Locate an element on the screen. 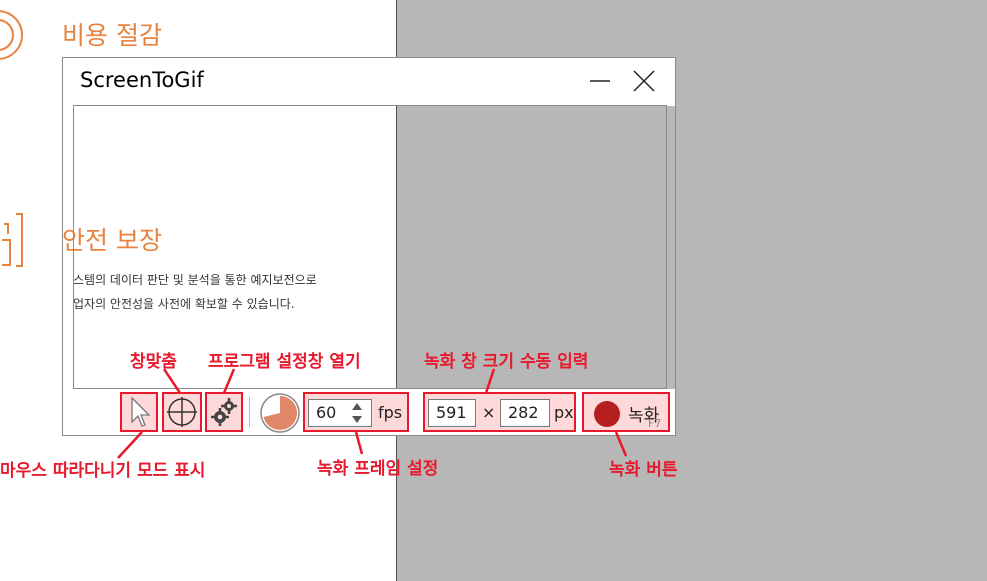  width-input: 591 is located at coordinates (452, 413).